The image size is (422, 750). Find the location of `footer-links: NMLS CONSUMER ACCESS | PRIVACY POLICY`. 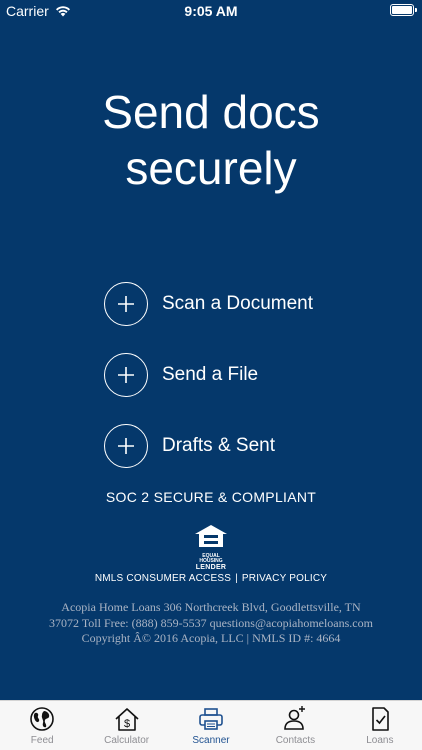

footer-links: NMLS CONSUMER ACCESS | PRIVACY POLICY is located at coordinates (211, 578).